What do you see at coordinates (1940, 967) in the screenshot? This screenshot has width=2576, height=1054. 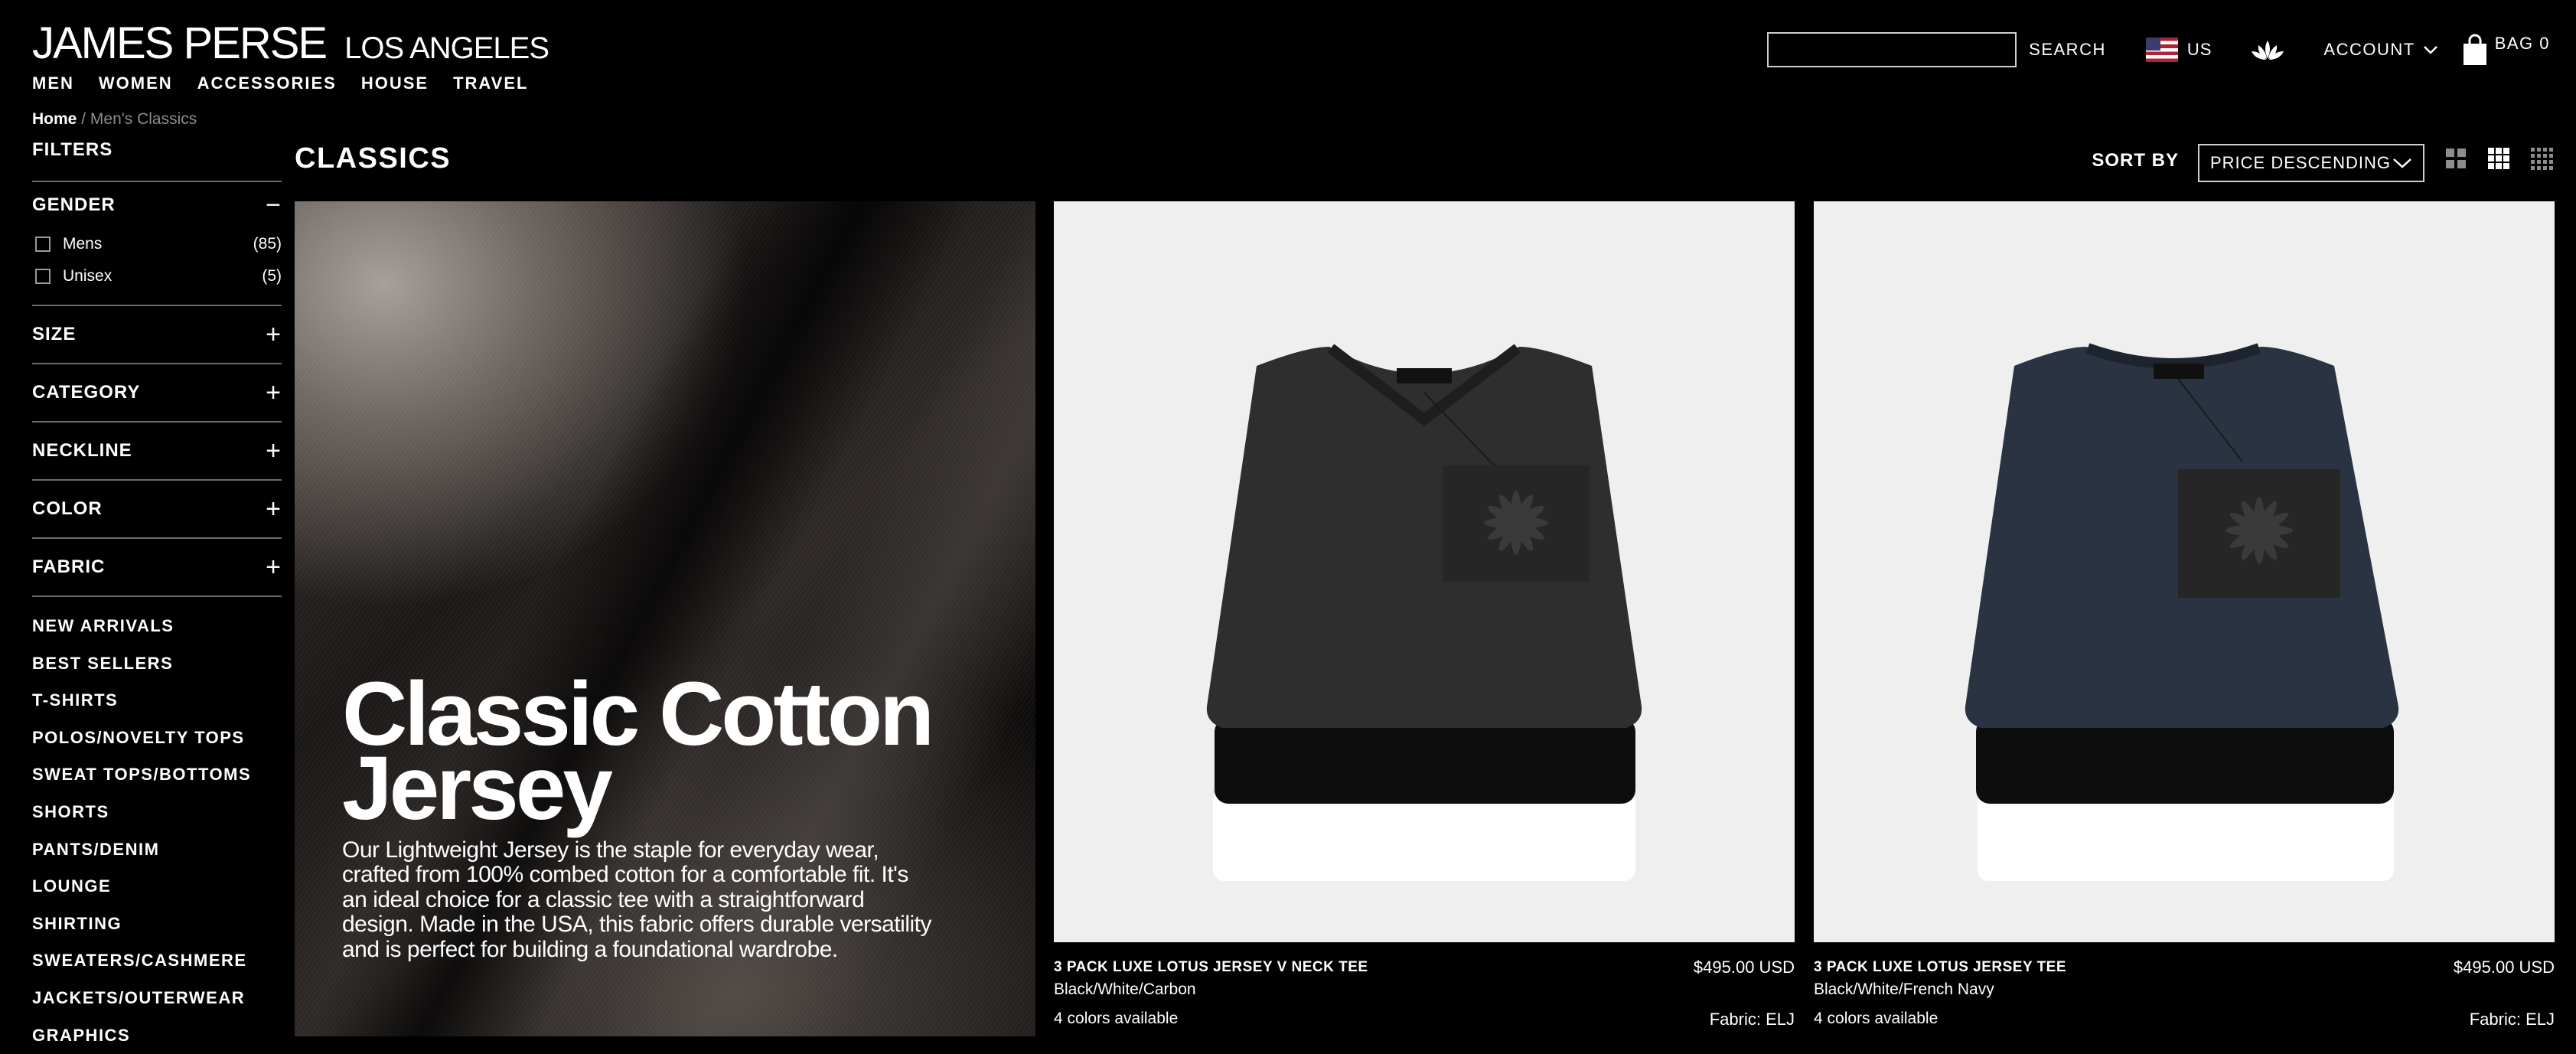 I see `product-name: 3 PACK LUXE LOTUS JERSEY TEE` at bounding box center [1940, 967].